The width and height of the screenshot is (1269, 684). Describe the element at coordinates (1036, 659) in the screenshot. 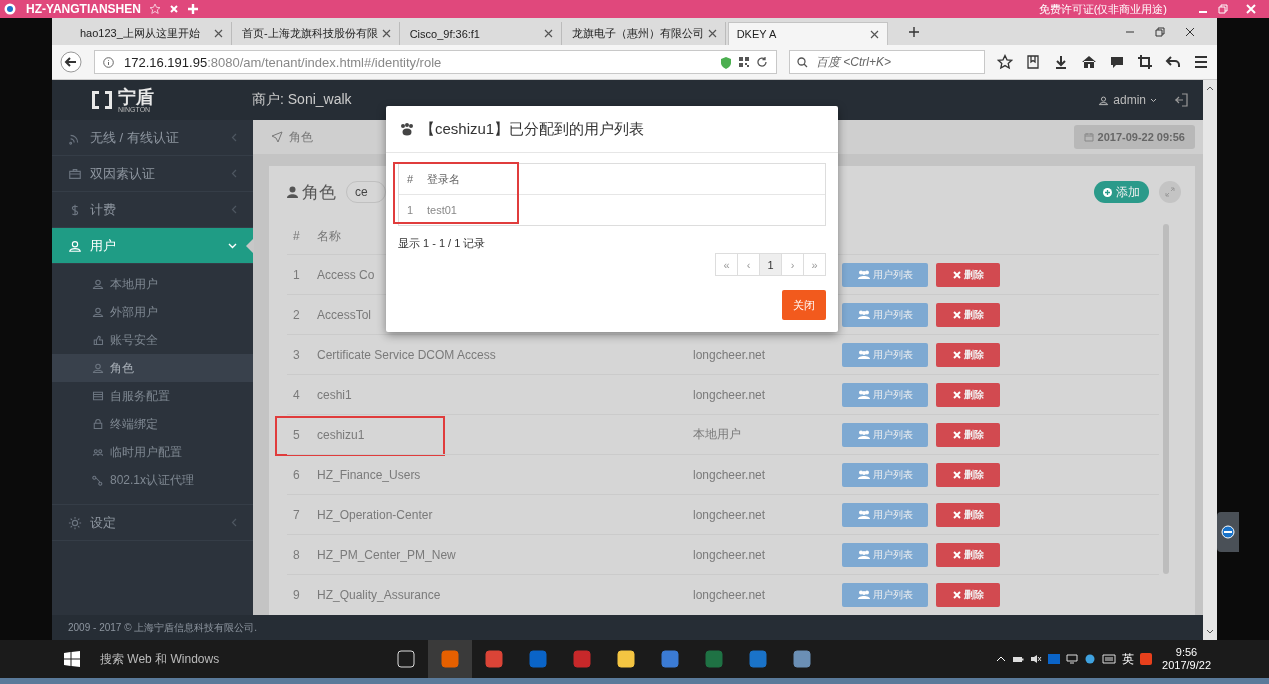

I see `speaker-muted-icon` at that location.